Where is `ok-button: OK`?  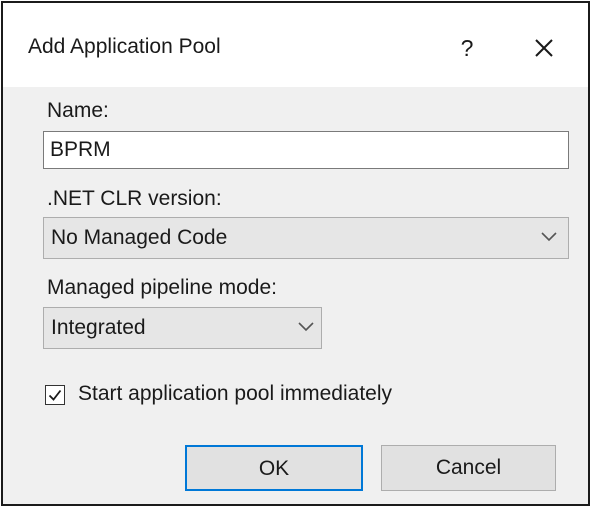 ok-button: OK is located at coordinates (274, 468).